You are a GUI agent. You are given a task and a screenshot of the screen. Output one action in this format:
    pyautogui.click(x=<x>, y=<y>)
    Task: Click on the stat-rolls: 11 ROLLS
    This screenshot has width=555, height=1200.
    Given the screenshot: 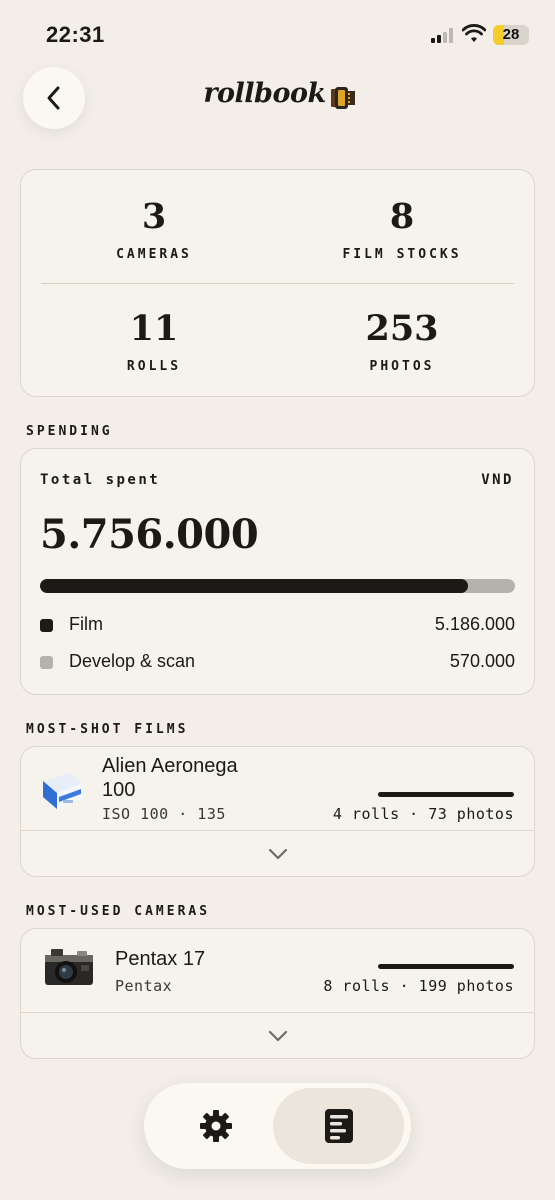 What is the action you would take?
    pyautogui.click(x=154, y=341)
    